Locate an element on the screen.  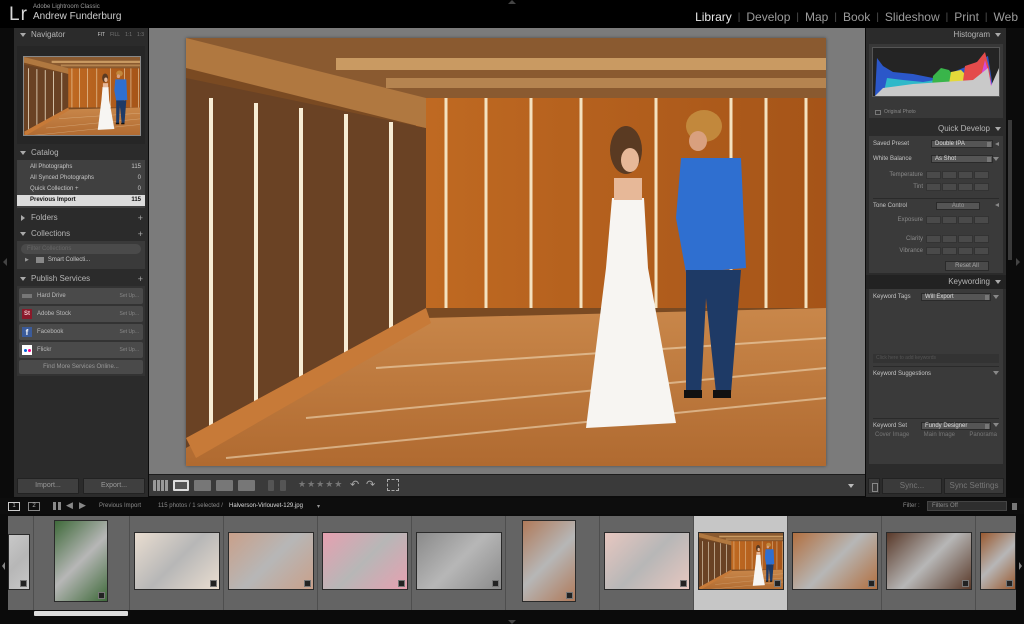
disclosure-triangle-icon: ▶ is located at coordinates (27, 260).